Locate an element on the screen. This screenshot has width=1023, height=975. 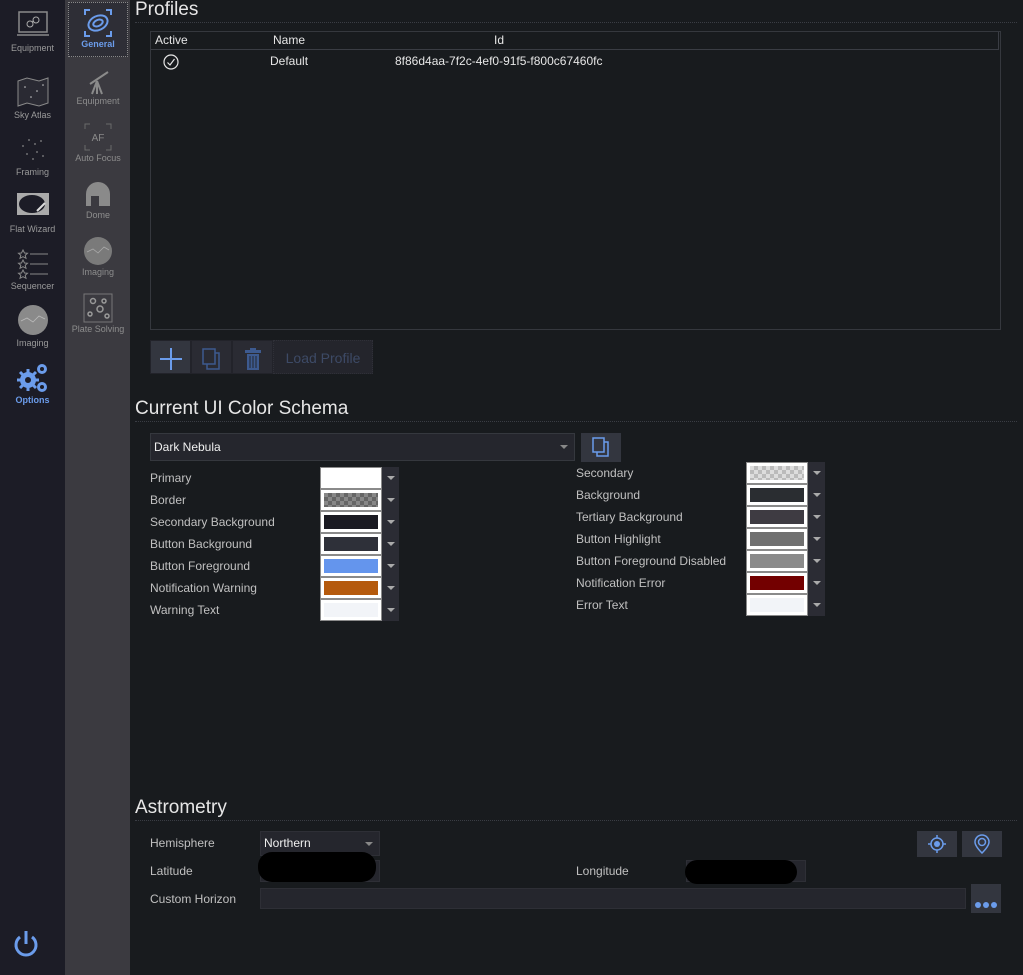
subnav-item-plate-solving: Plate Solving is located at coordinates (98, 315).